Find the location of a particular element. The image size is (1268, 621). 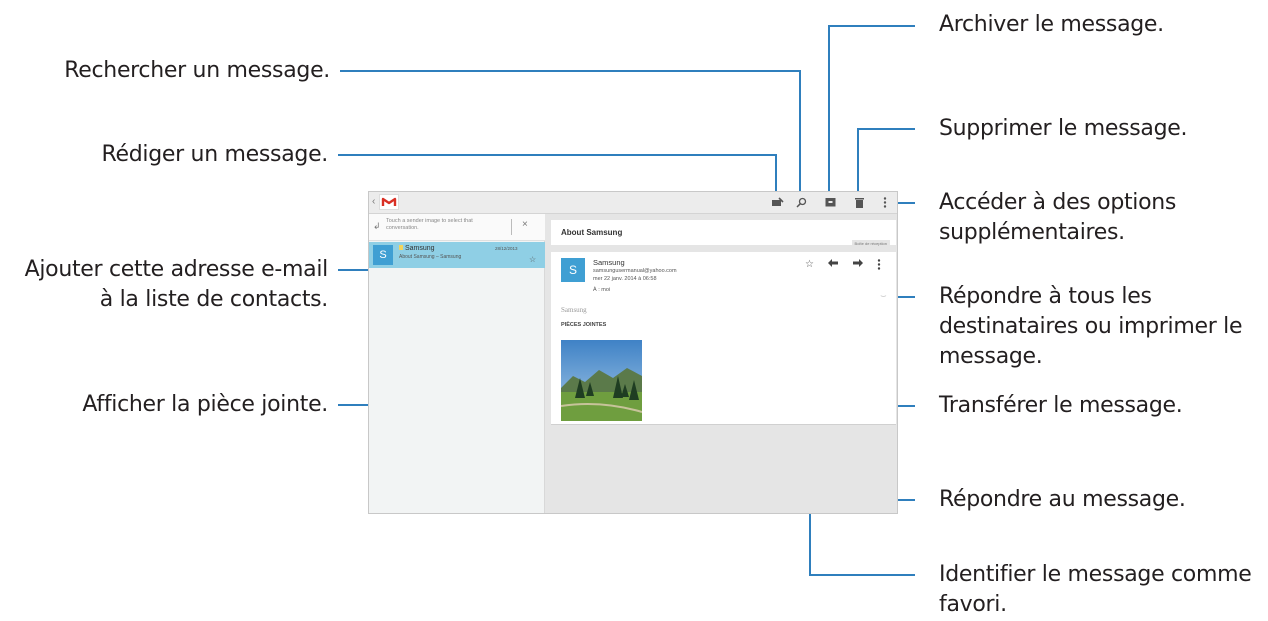

callout-view-attachment: Afficher la pièce jointe. is located at coordinates (205, 404).